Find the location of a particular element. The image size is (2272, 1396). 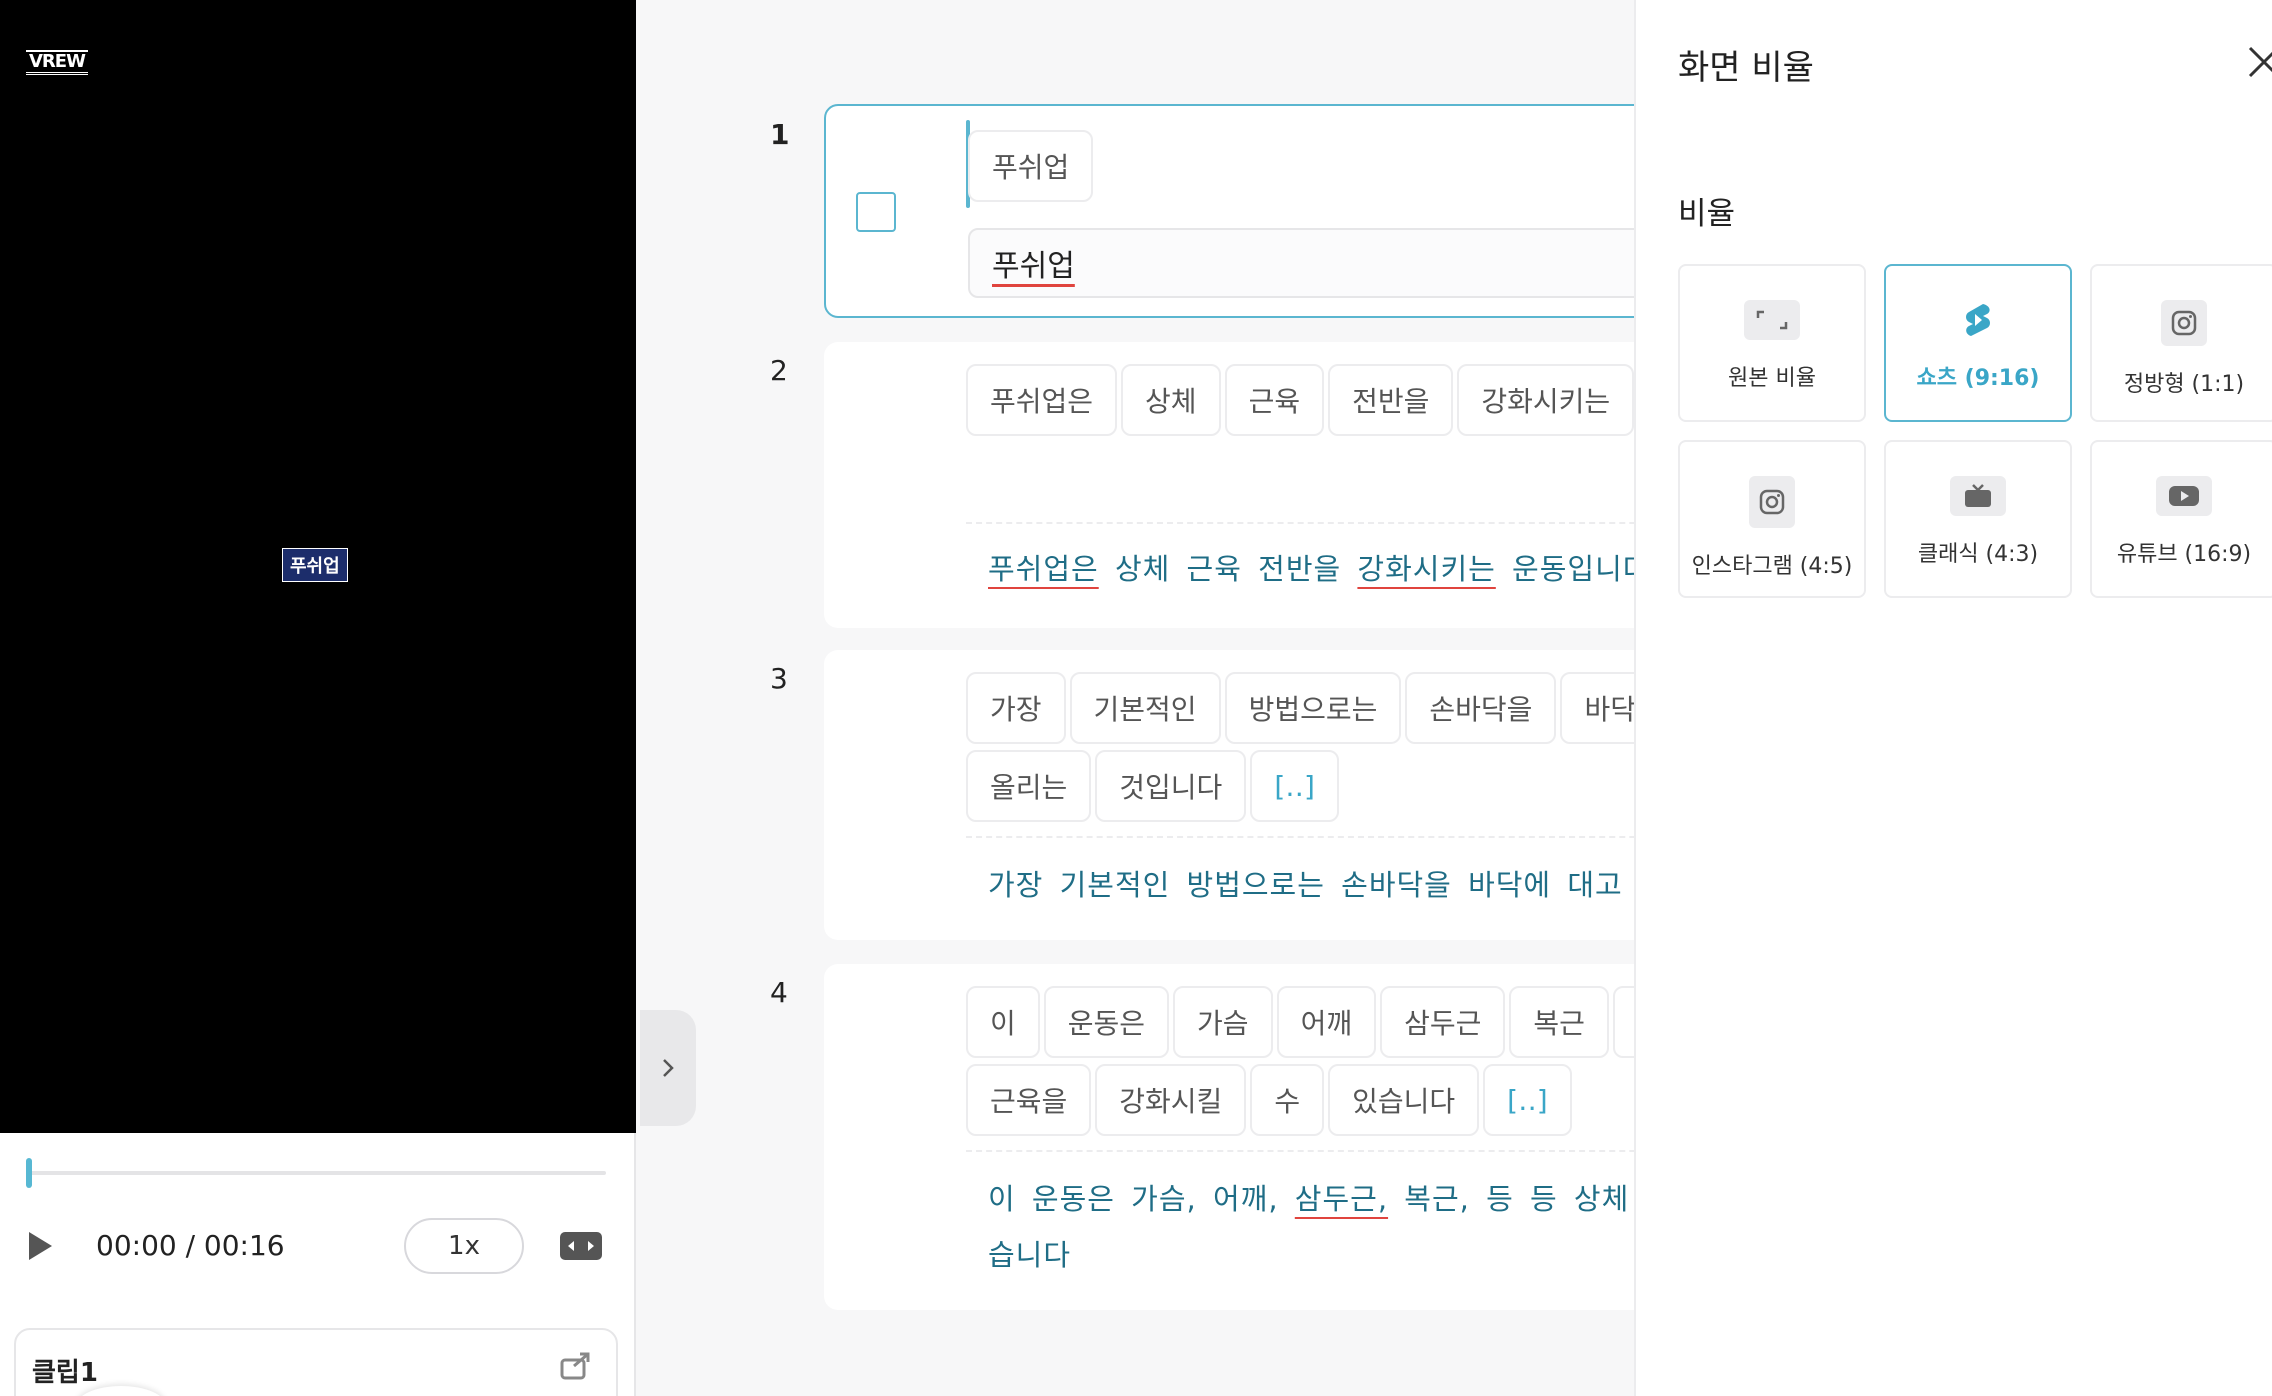

word-chip: 가장 is located at coordinates (1016, 708).